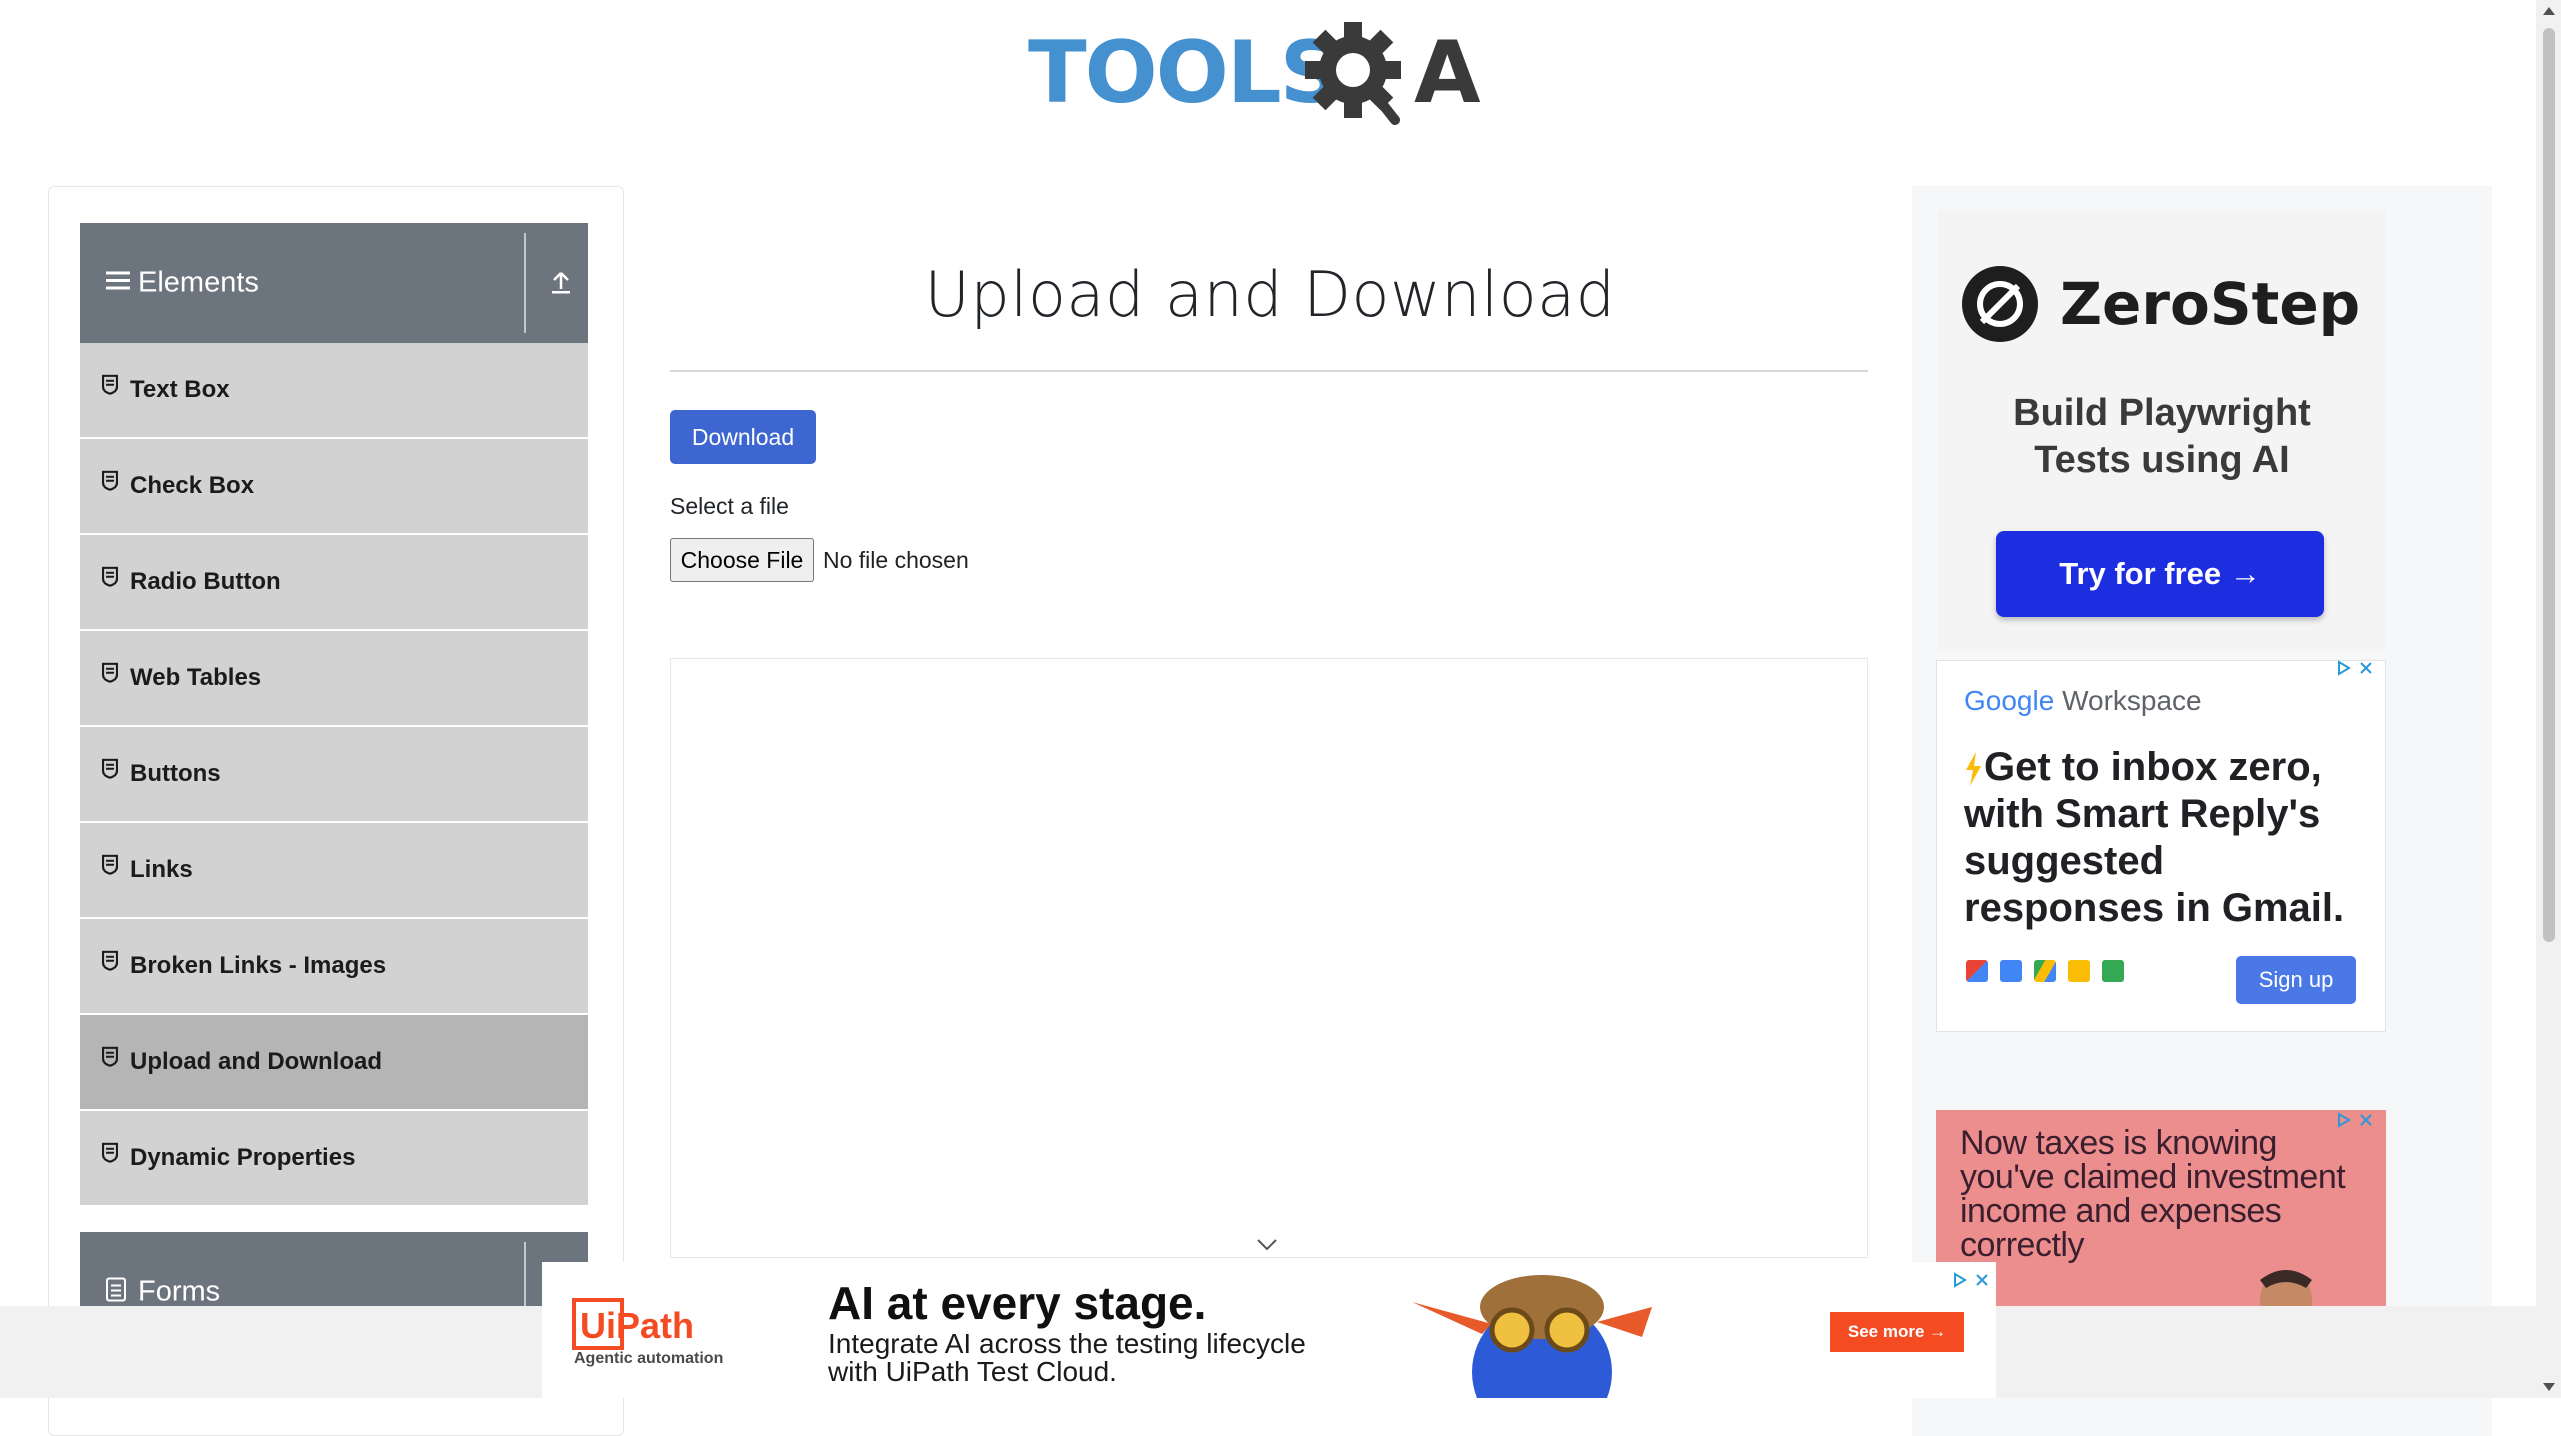 This screenshot has width=2561, height=1436. I want to click on sidebar-item-upload-download: Upload and Download, so click(334, 1062).